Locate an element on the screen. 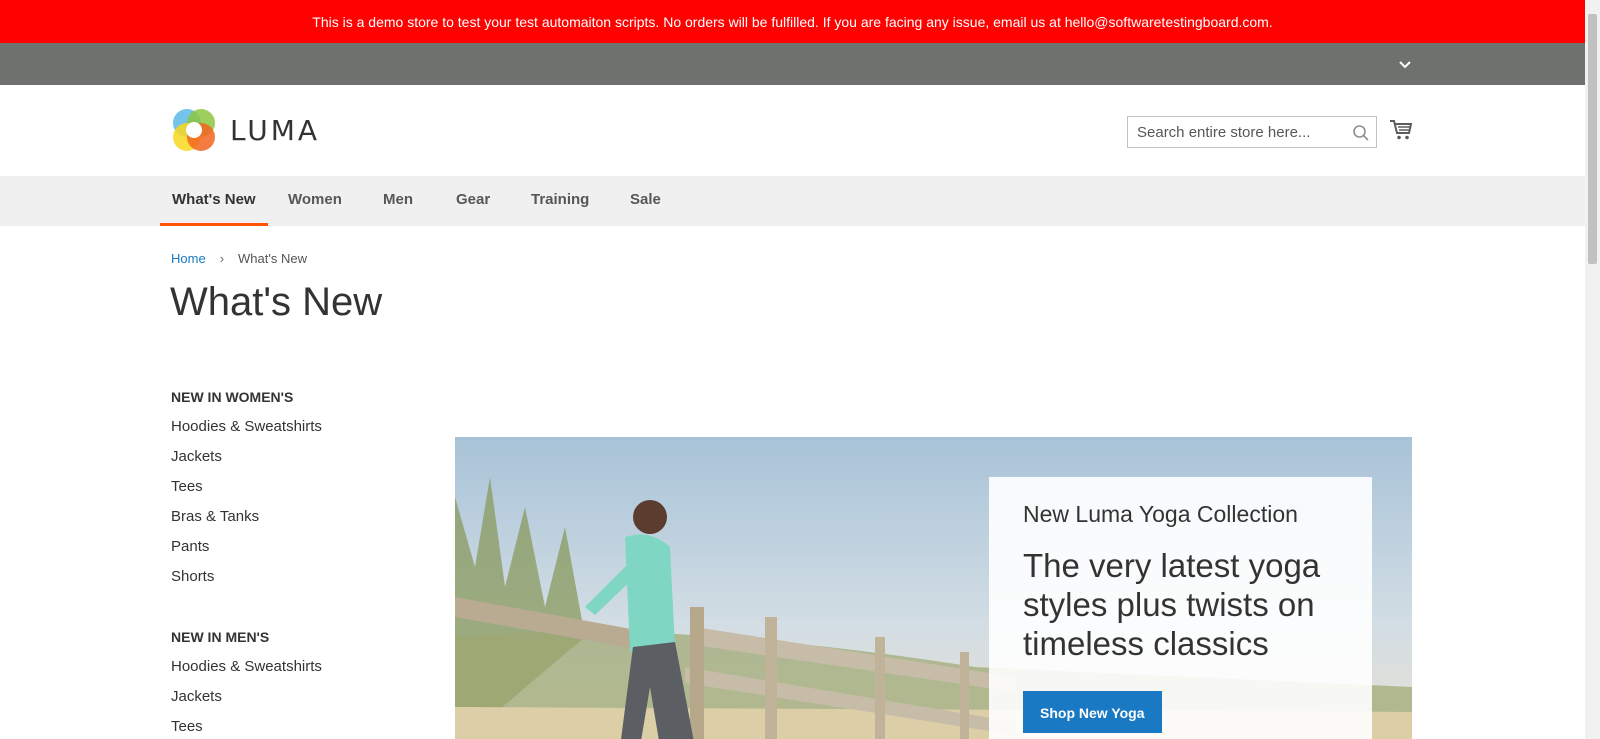  search-input is located at coordinates (1252, 132).